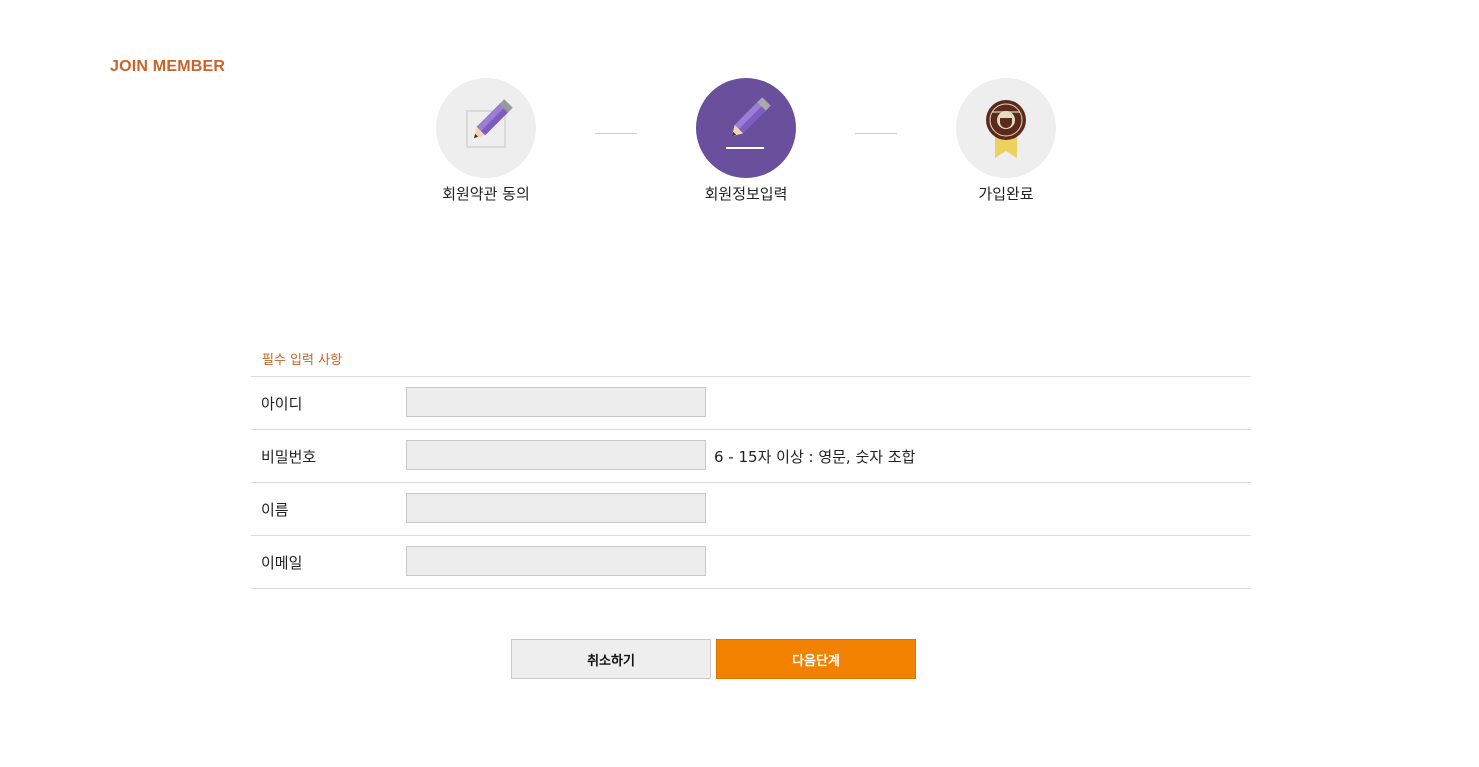  What do you see at coordinates (751, 403) in the screenshot?
I see `form-row-id: 아이디` at bounding box center [751, 403].